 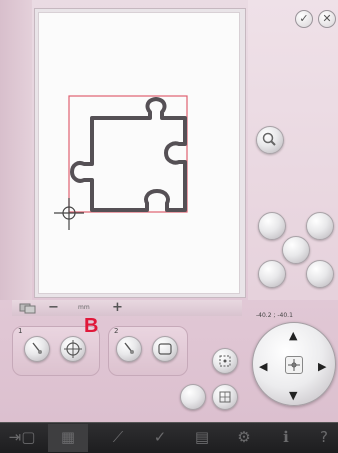 I want to click on coordinates-readout: -40.2 ; -40.1, so click(x=274, y=315).